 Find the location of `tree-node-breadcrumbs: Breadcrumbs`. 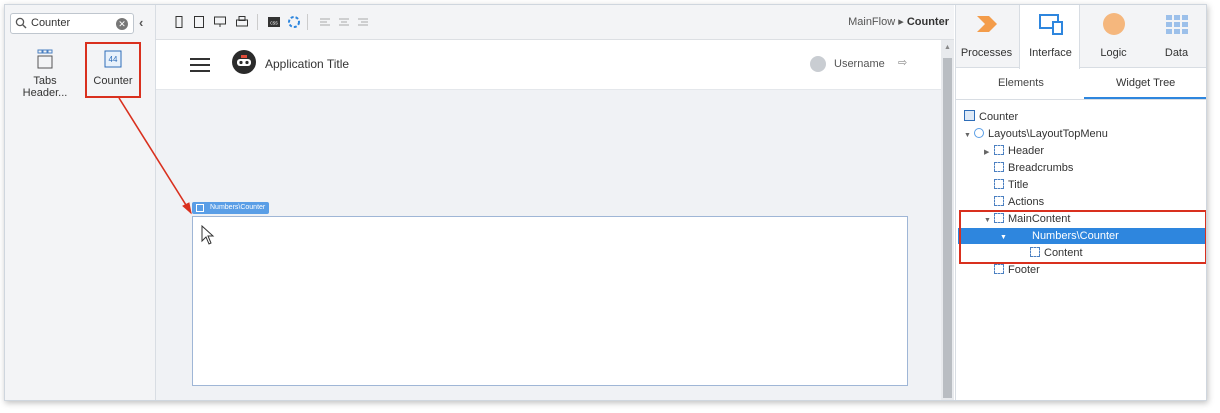

tree-node-breadcrumbs: Breadcrumbs is located at coordinates (1033, 168).